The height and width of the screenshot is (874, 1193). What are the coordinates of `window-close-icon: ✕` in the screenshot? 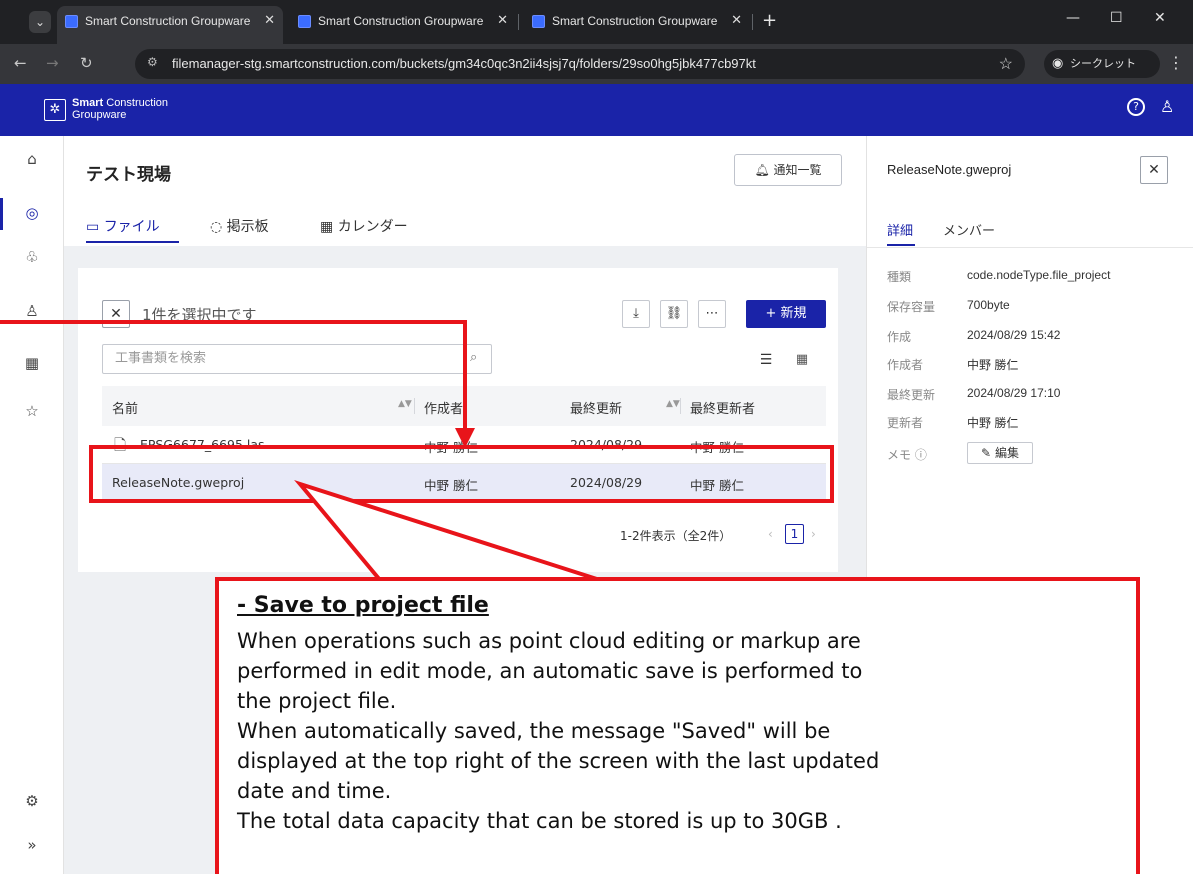 It's located at (1160, 18).